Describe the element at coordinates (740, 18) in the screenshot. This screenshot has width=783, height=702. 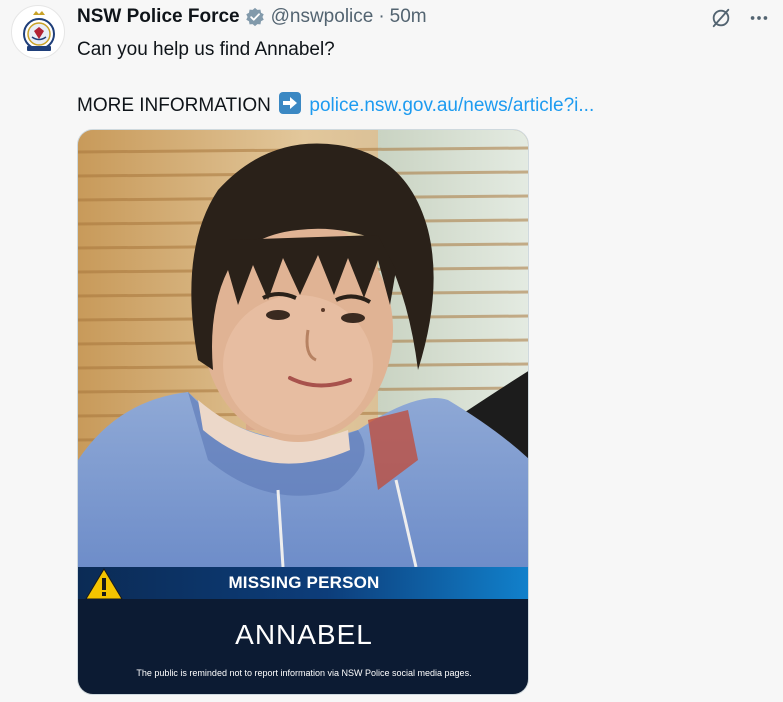
I see `post-actions-top` at that location.